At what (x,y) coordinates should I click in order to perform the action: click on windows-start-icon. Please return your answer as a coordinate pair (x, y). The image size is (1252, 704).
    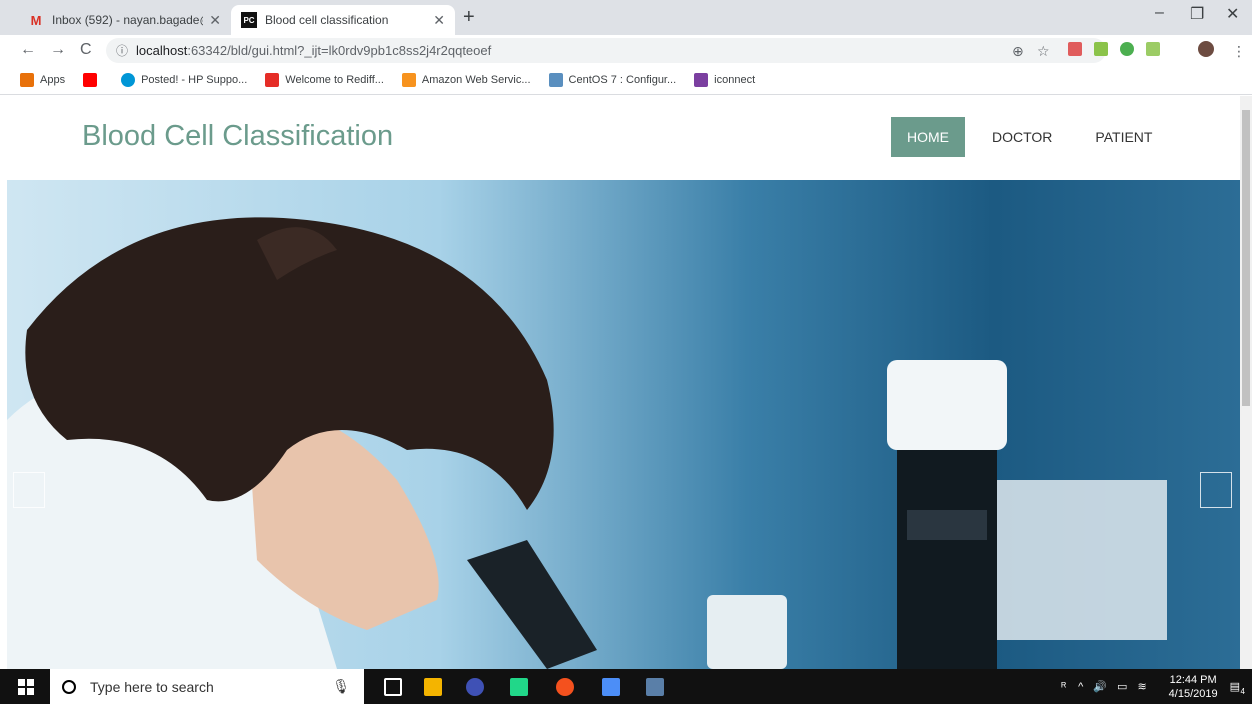
    Looking at the image, I should click on (26, 687).